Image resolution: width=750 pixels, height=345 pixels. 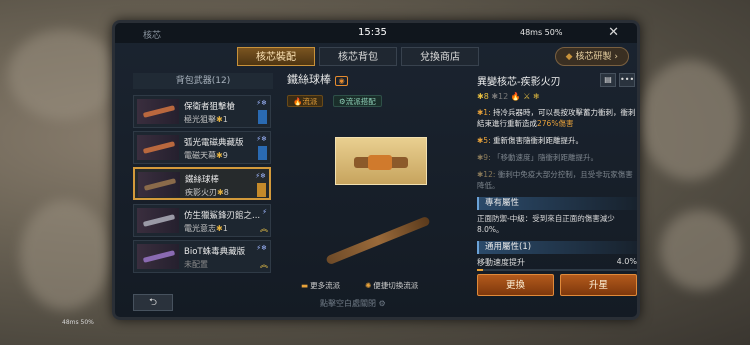 I want to click on weapon-core: 極光狙擊✱1, so click(x=206, y=119).